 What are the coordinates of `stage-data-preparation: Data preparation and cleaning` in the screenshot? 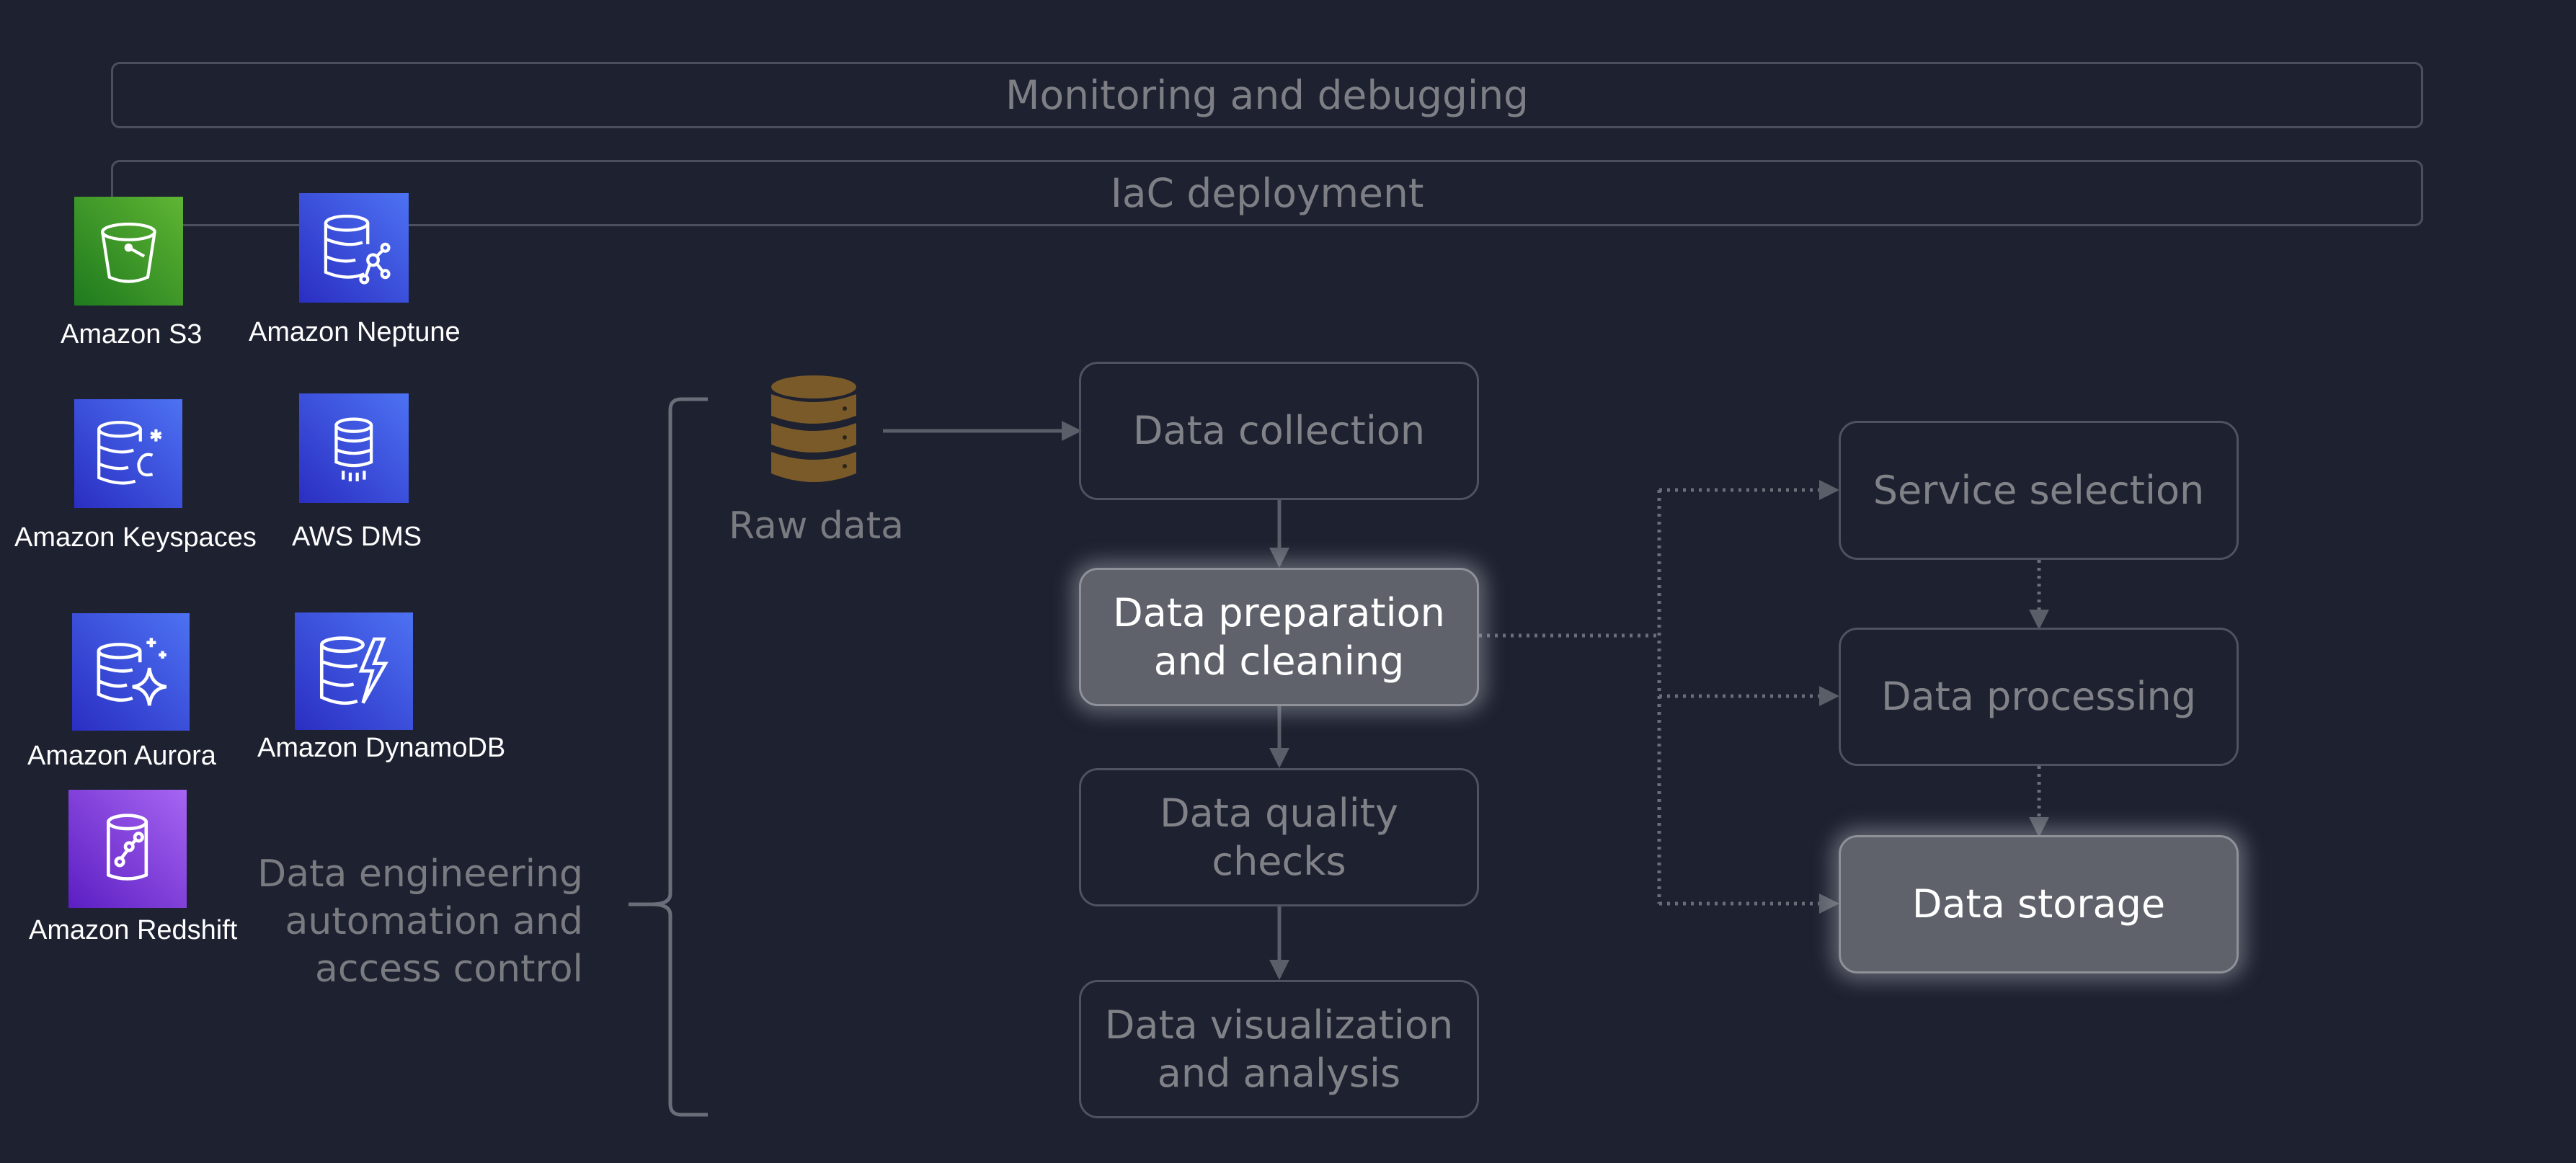 It's located at (1279, 637).